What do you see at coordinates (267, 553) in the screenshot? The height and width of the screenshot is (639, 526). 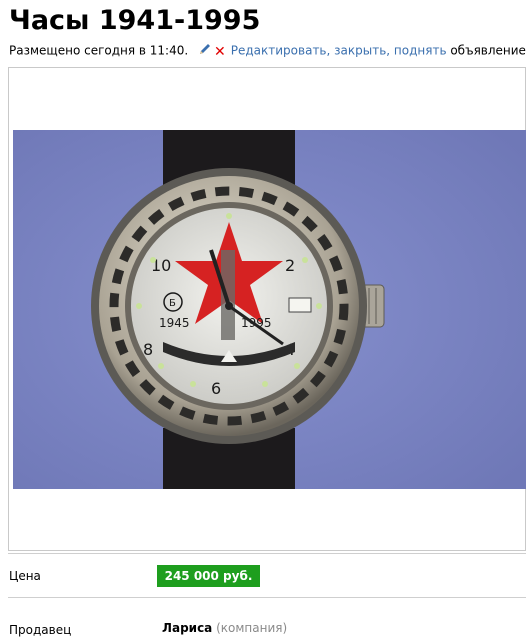 I see `price-divider-top` at bounding box center [267, 553].